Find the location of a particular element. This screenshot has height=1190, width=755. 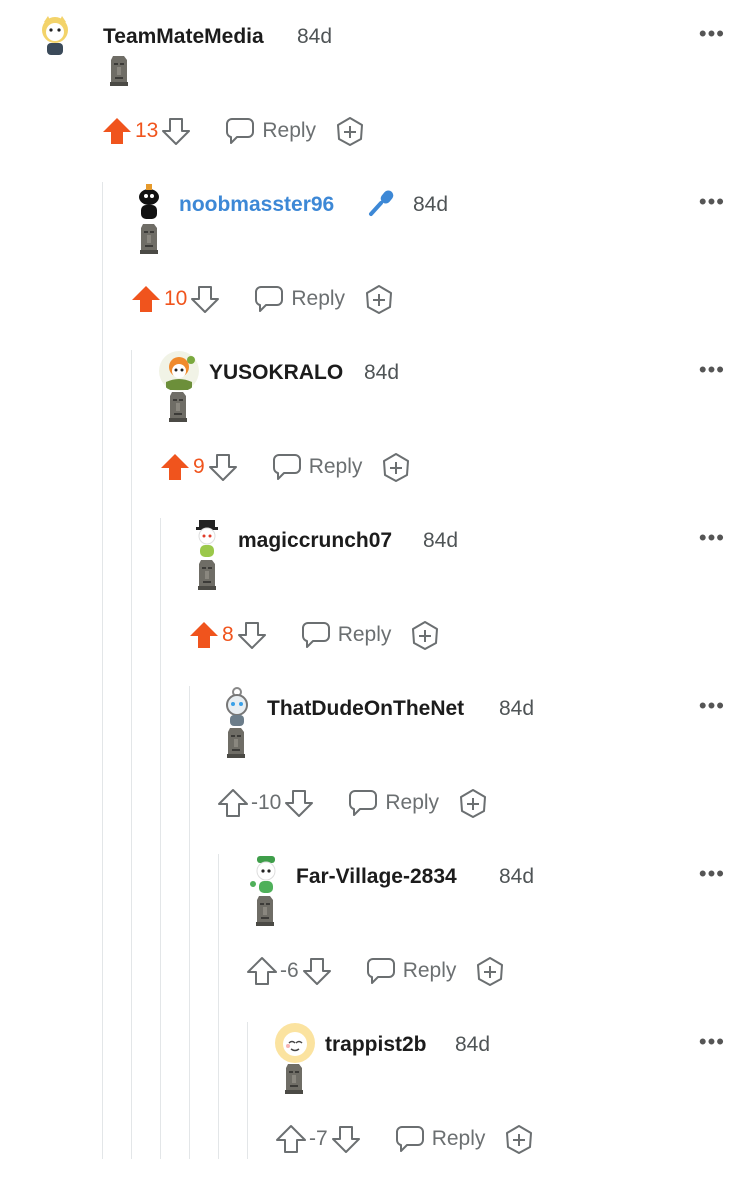

vote-score: 10 is located at coordinates (176, 298).